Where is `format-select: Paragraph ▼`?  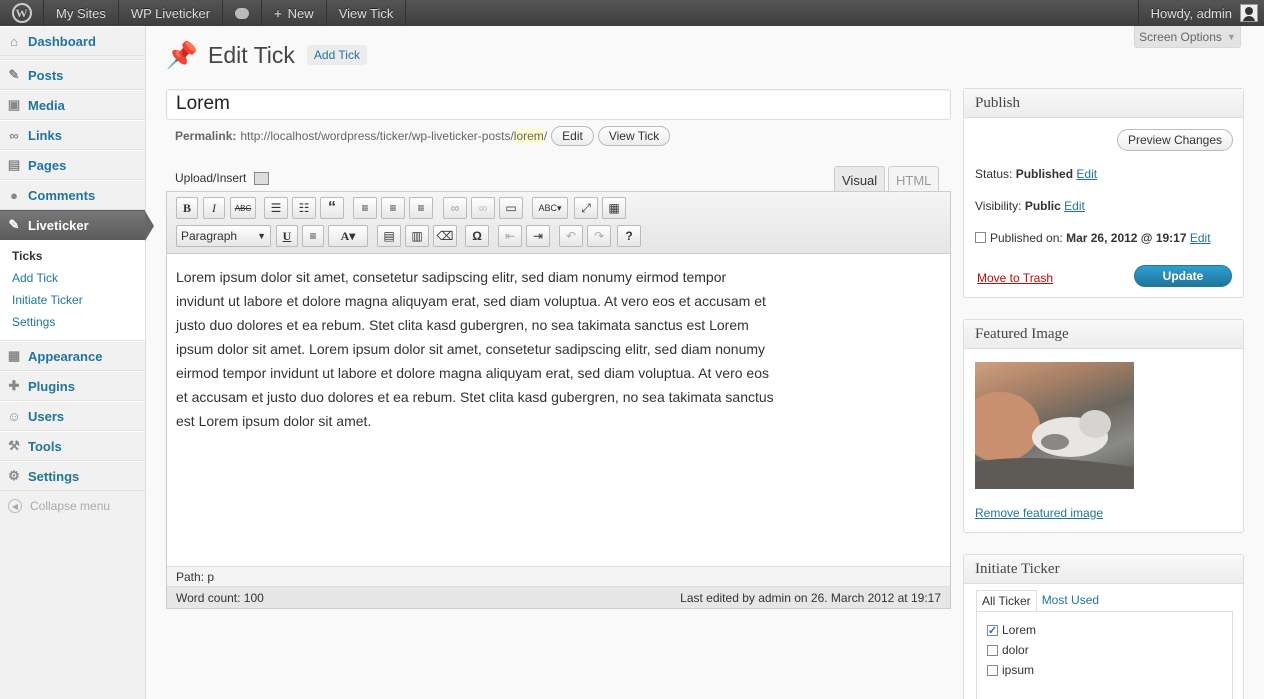 format-select: Paragraph ▼ is located at coordinates (223, 236).